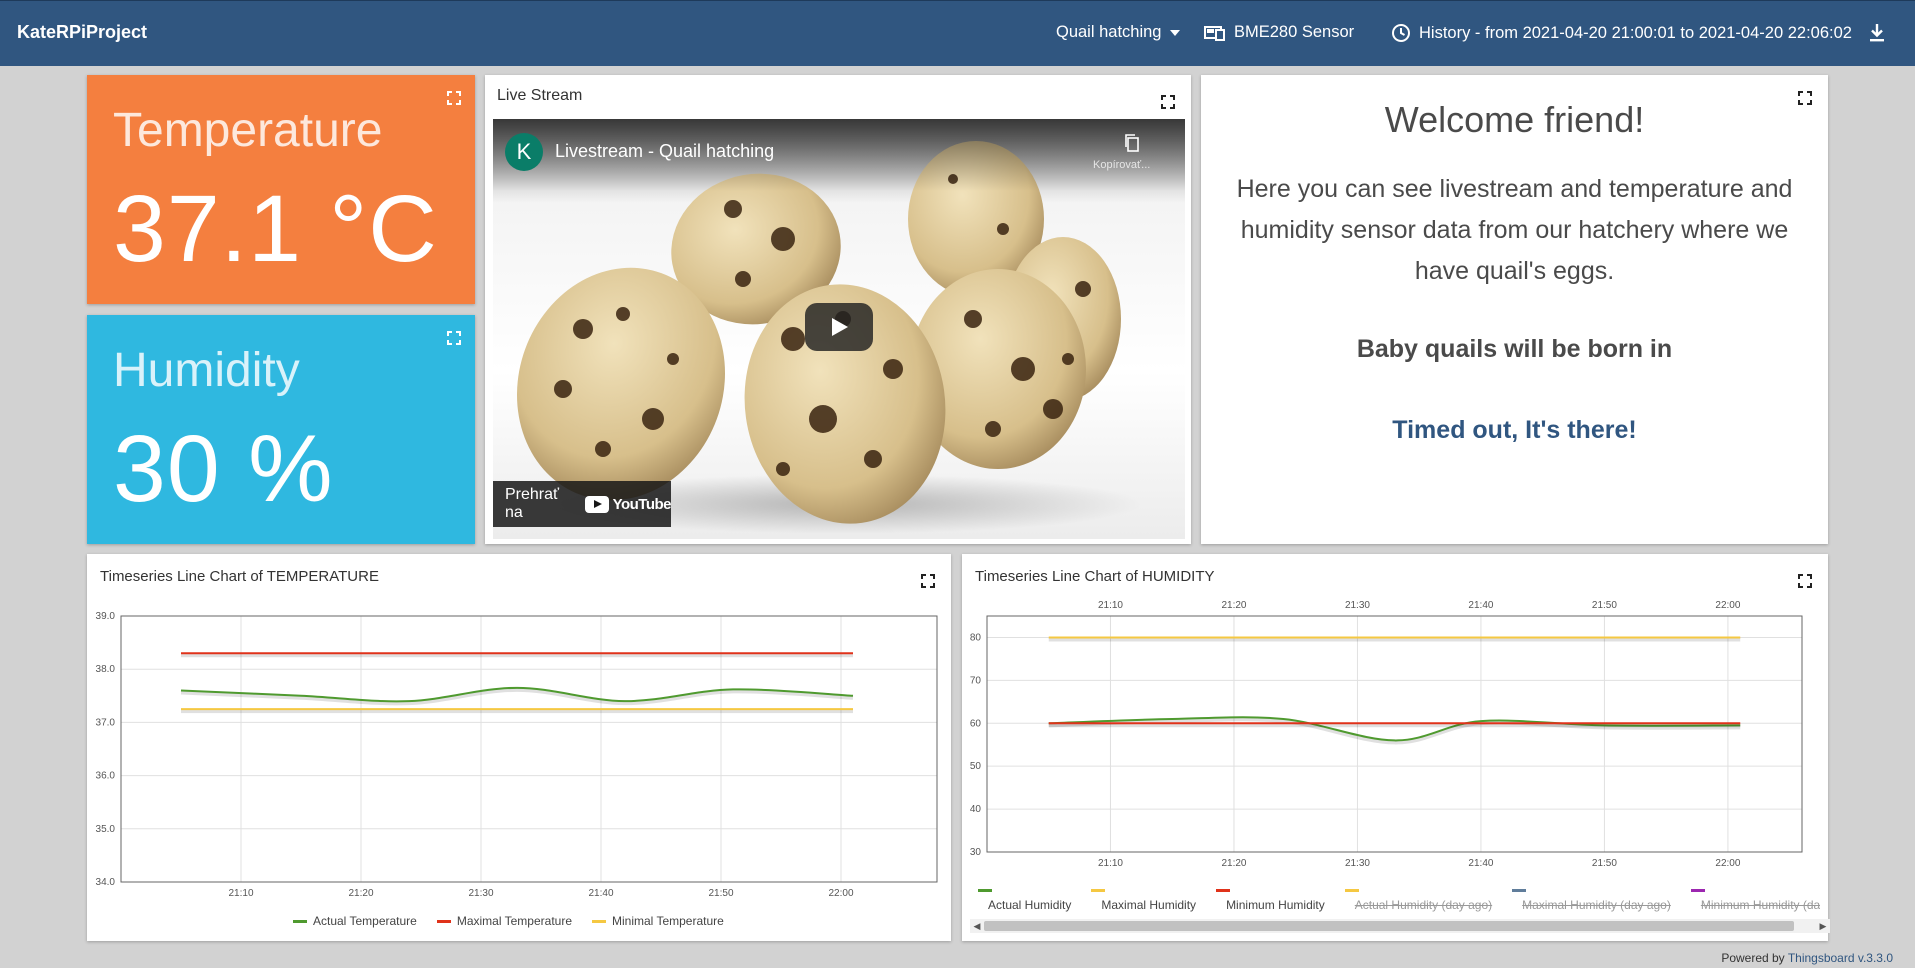 The width and height of the screenshot is (1915, 968). Describe the element at coordinates (106, 829) in the screenshot. I see `y-tick-label: 35.0` at that location.